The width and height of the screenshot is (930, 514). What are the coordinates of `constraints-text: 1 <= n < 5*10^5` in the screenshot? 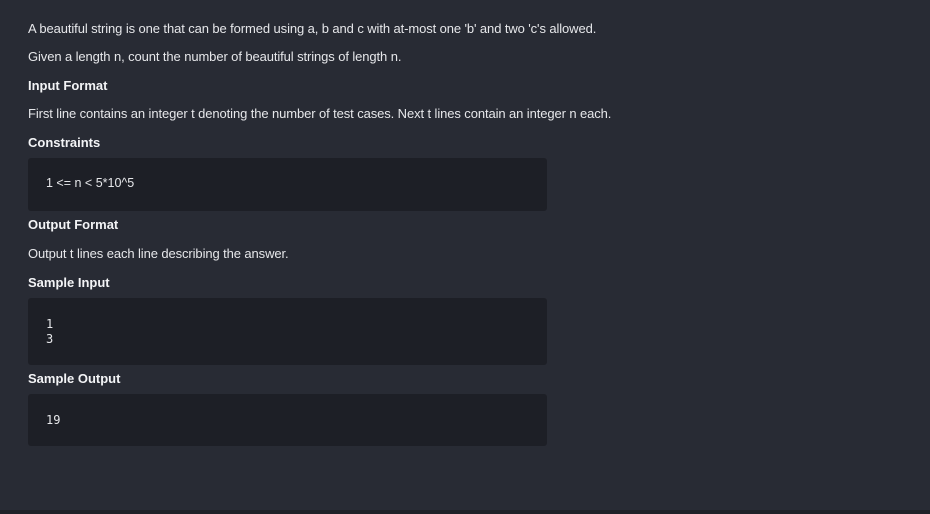 It's located at (90, 183).